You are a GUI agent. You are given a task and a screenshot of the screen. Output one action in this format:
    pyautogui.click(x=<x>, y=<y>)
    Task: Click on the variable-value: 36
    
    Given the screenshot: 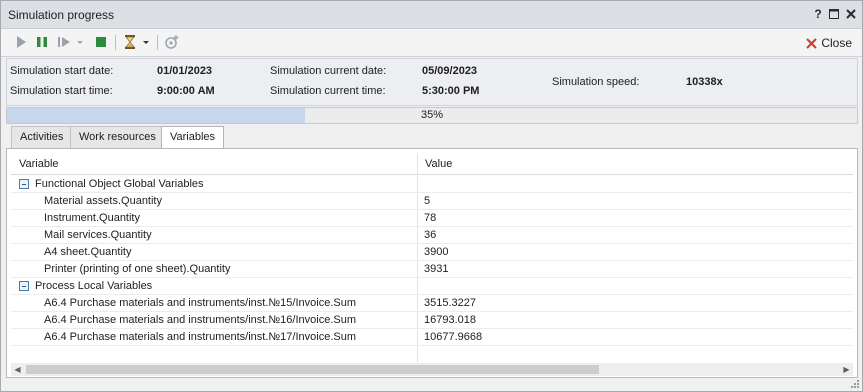 What is the action you would take?
    pyautogui.click(x=430, y=235)
    